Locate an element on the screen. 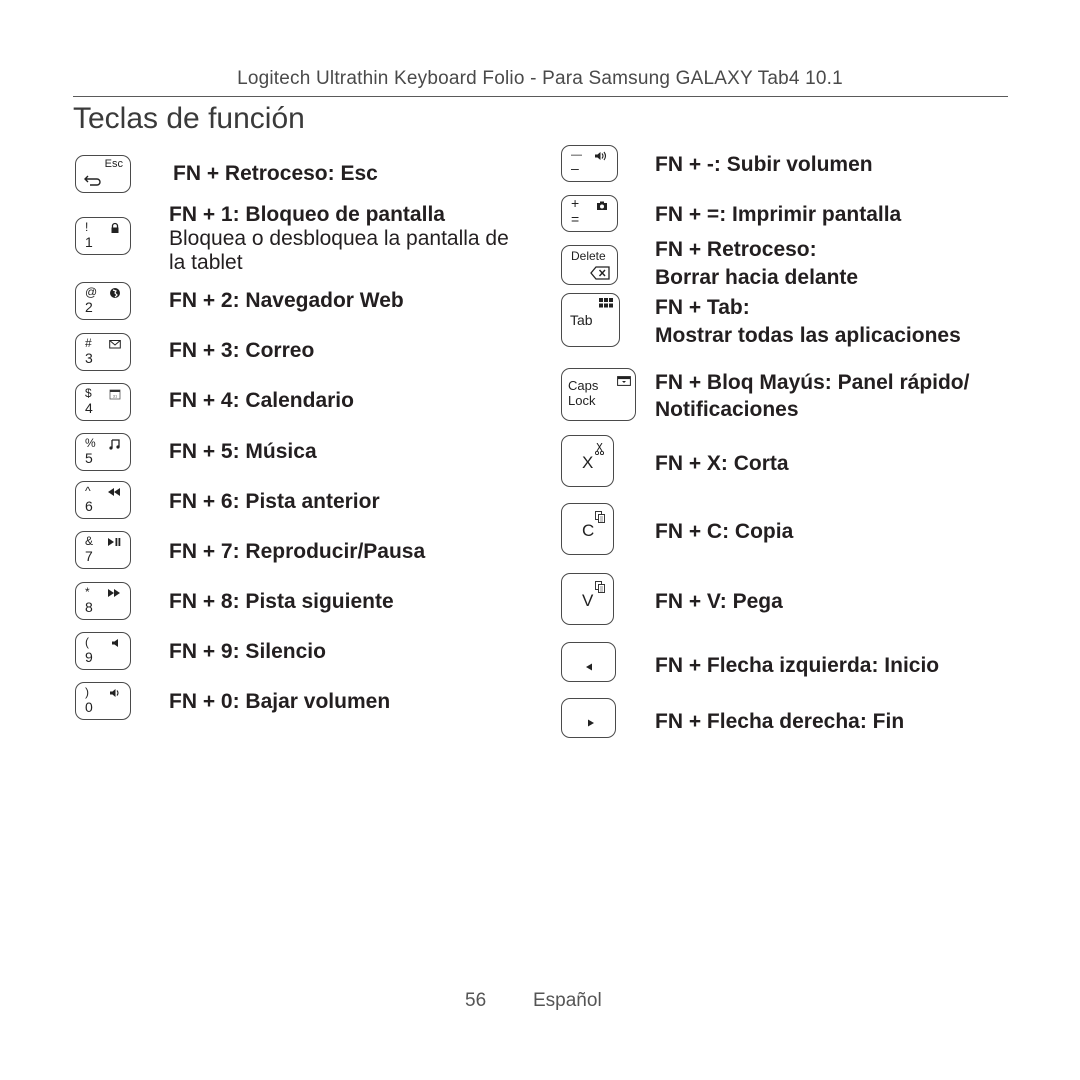 Image resolution: width=1080 pixels, height=1080 pixels. function-title: FN + 3: Correo is located at coordinates (242, 350).